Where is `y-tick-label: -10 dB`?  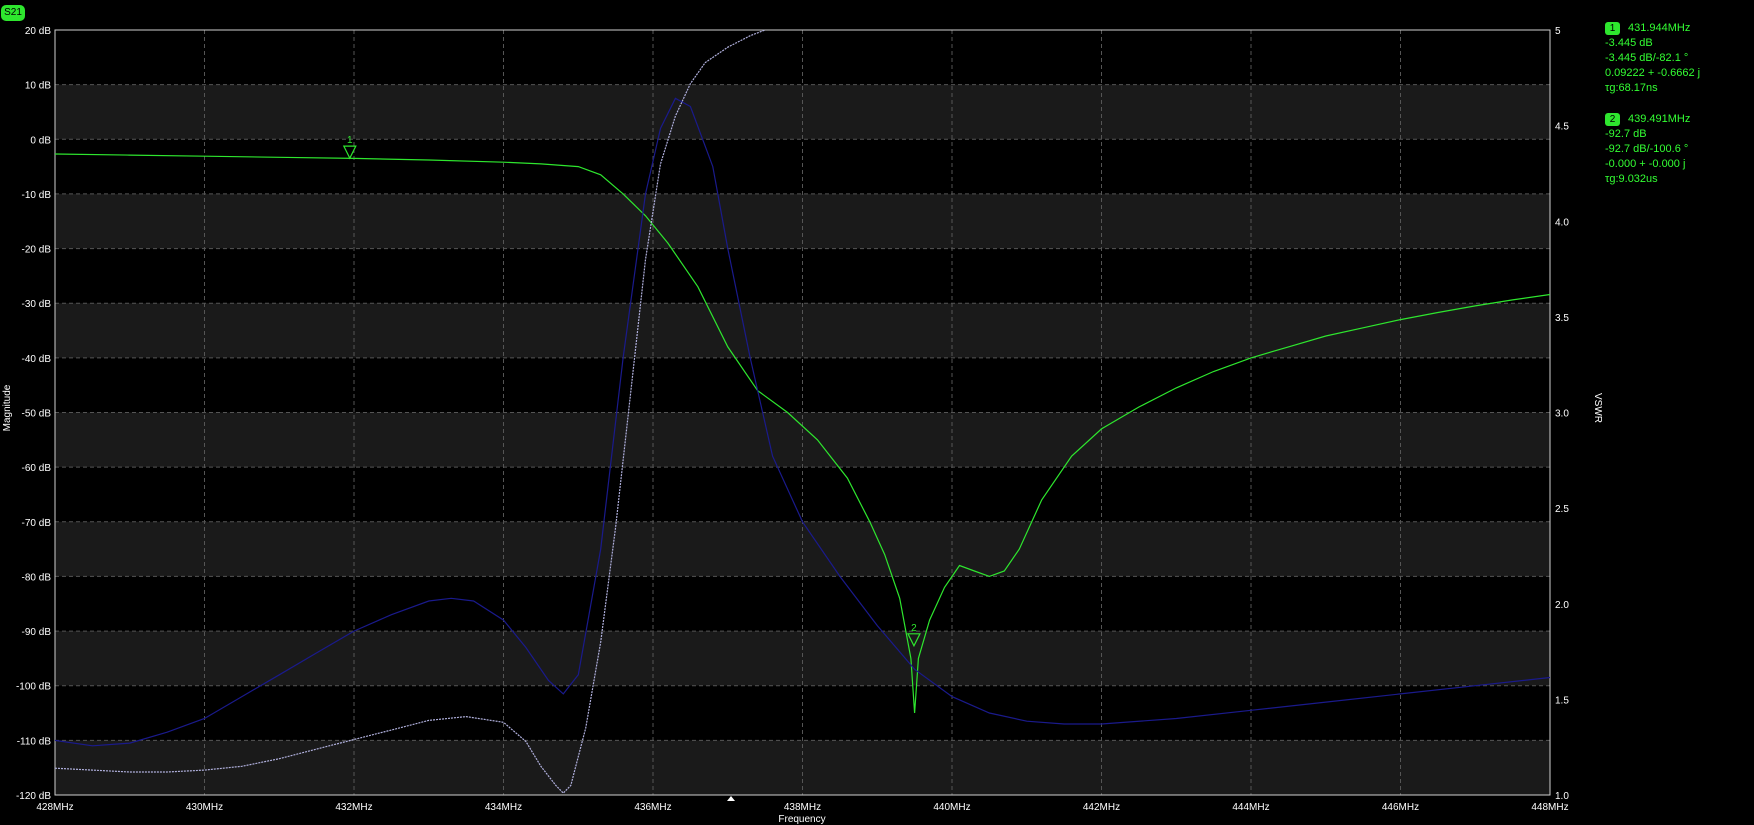
y-tick-label: -10 dB is located at coordinates (37, 195).